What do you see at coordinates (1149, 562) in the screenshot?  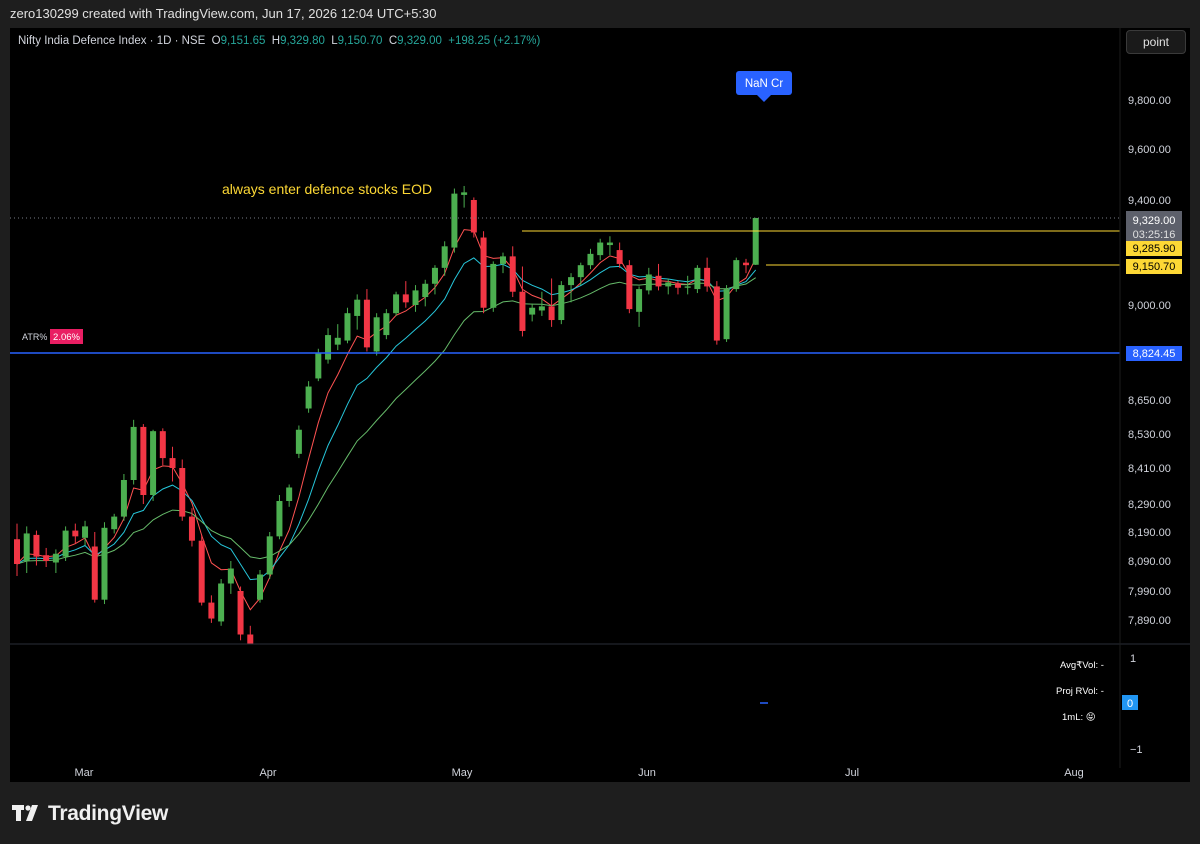 I see `y-tick-label: 8,090.00` at bounding box center [1149, 562].